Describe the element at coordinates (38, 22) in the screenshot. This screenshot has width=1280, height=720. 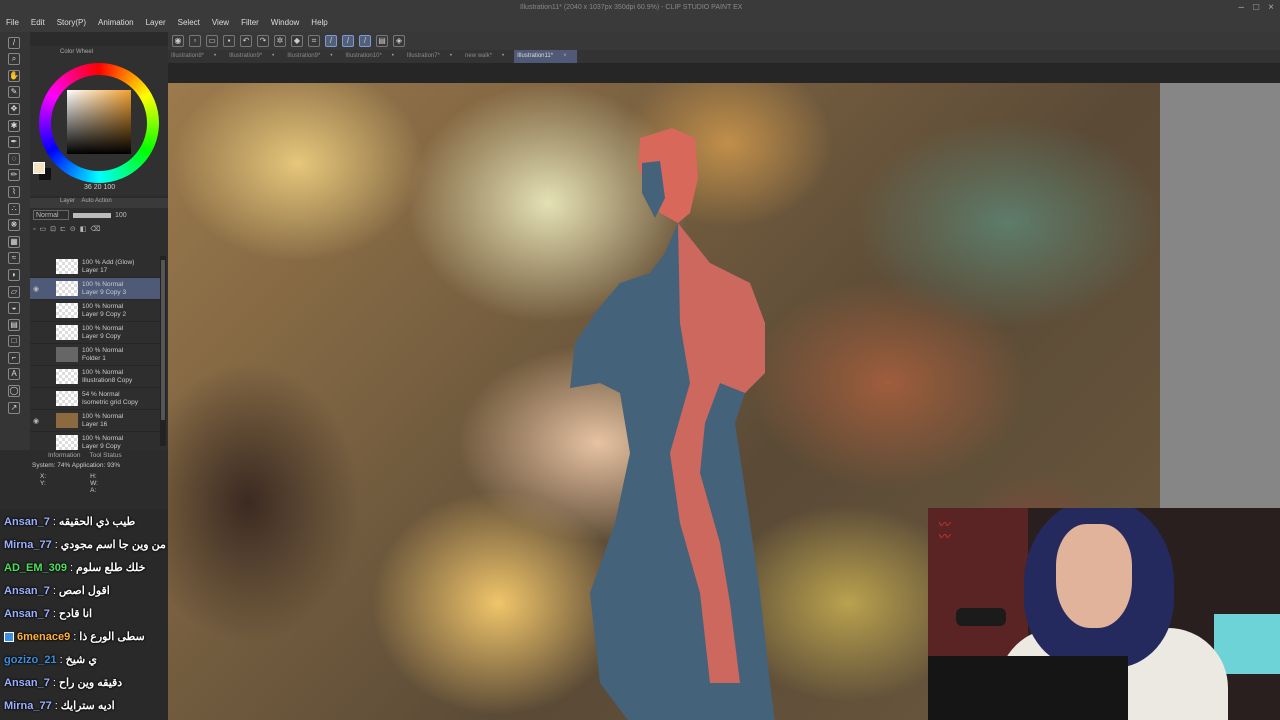
I see `menu-edit: Edit` at that location.